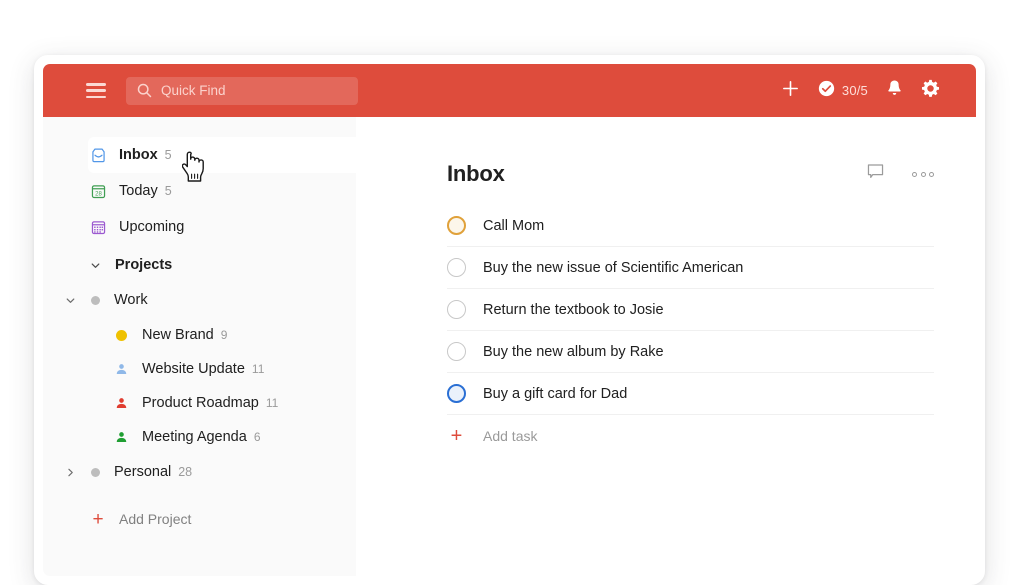  Describe the element at coordinates (70, 472) in the screenshot. I see `chevron-right-icon` at that location.